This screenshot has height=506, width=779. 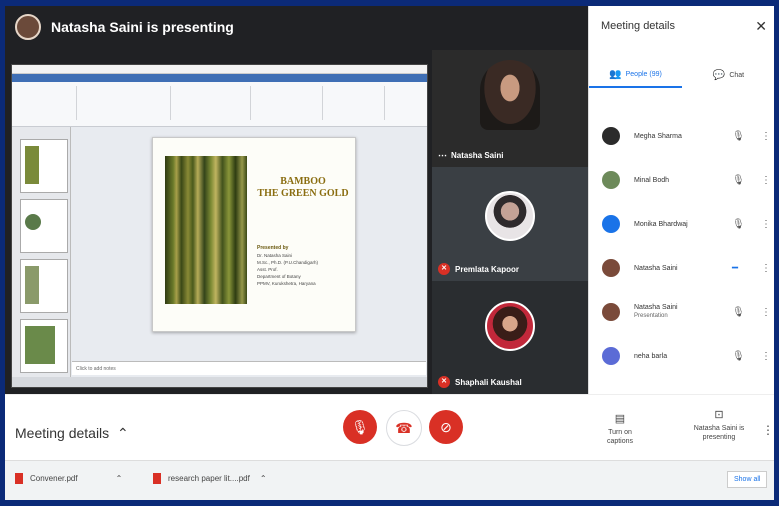 I want to click on captions-button: ▤ Turn on captions, so click(x=620, y=429).